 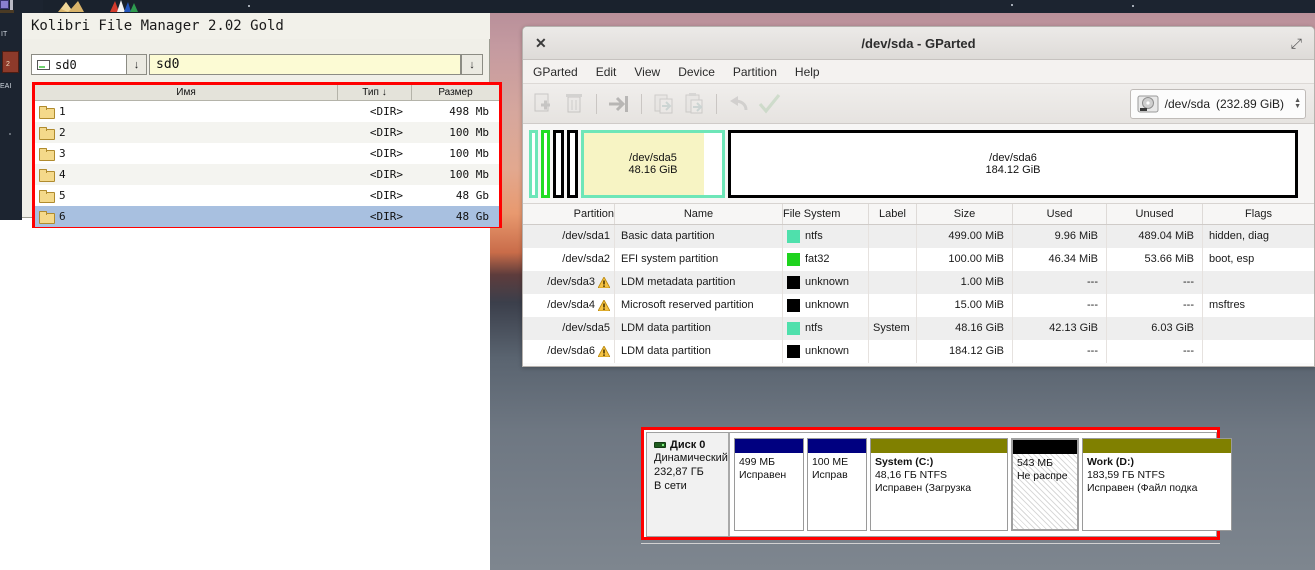 What do you see at coordinates (965, 214) in the screenshot?
I see `column-header-size: Size` at bounding box center [965, 214].